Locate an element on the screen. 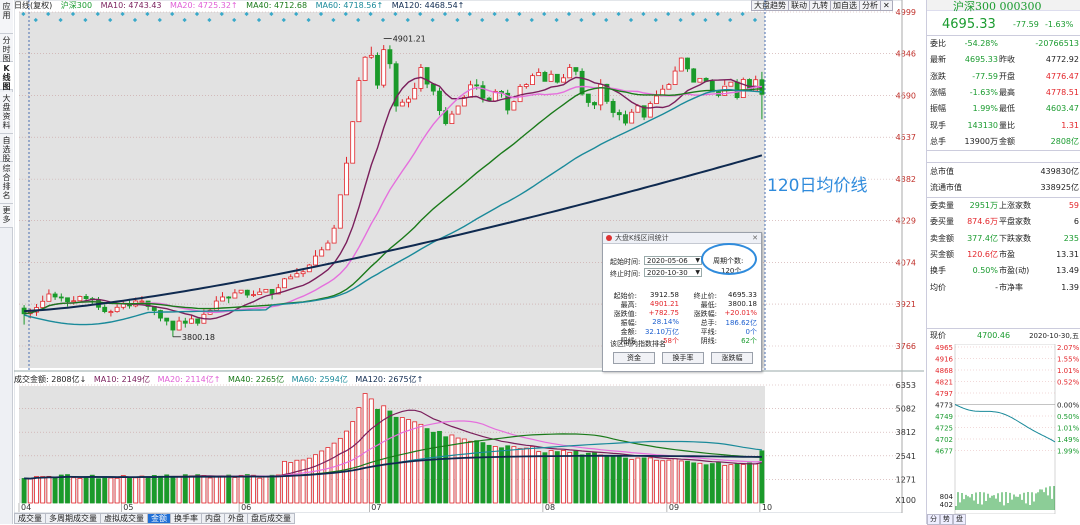 The width and height of the screenshot is (1080, 525). intraday-right-label: 0.50% is located at coordinates (1068, 417).